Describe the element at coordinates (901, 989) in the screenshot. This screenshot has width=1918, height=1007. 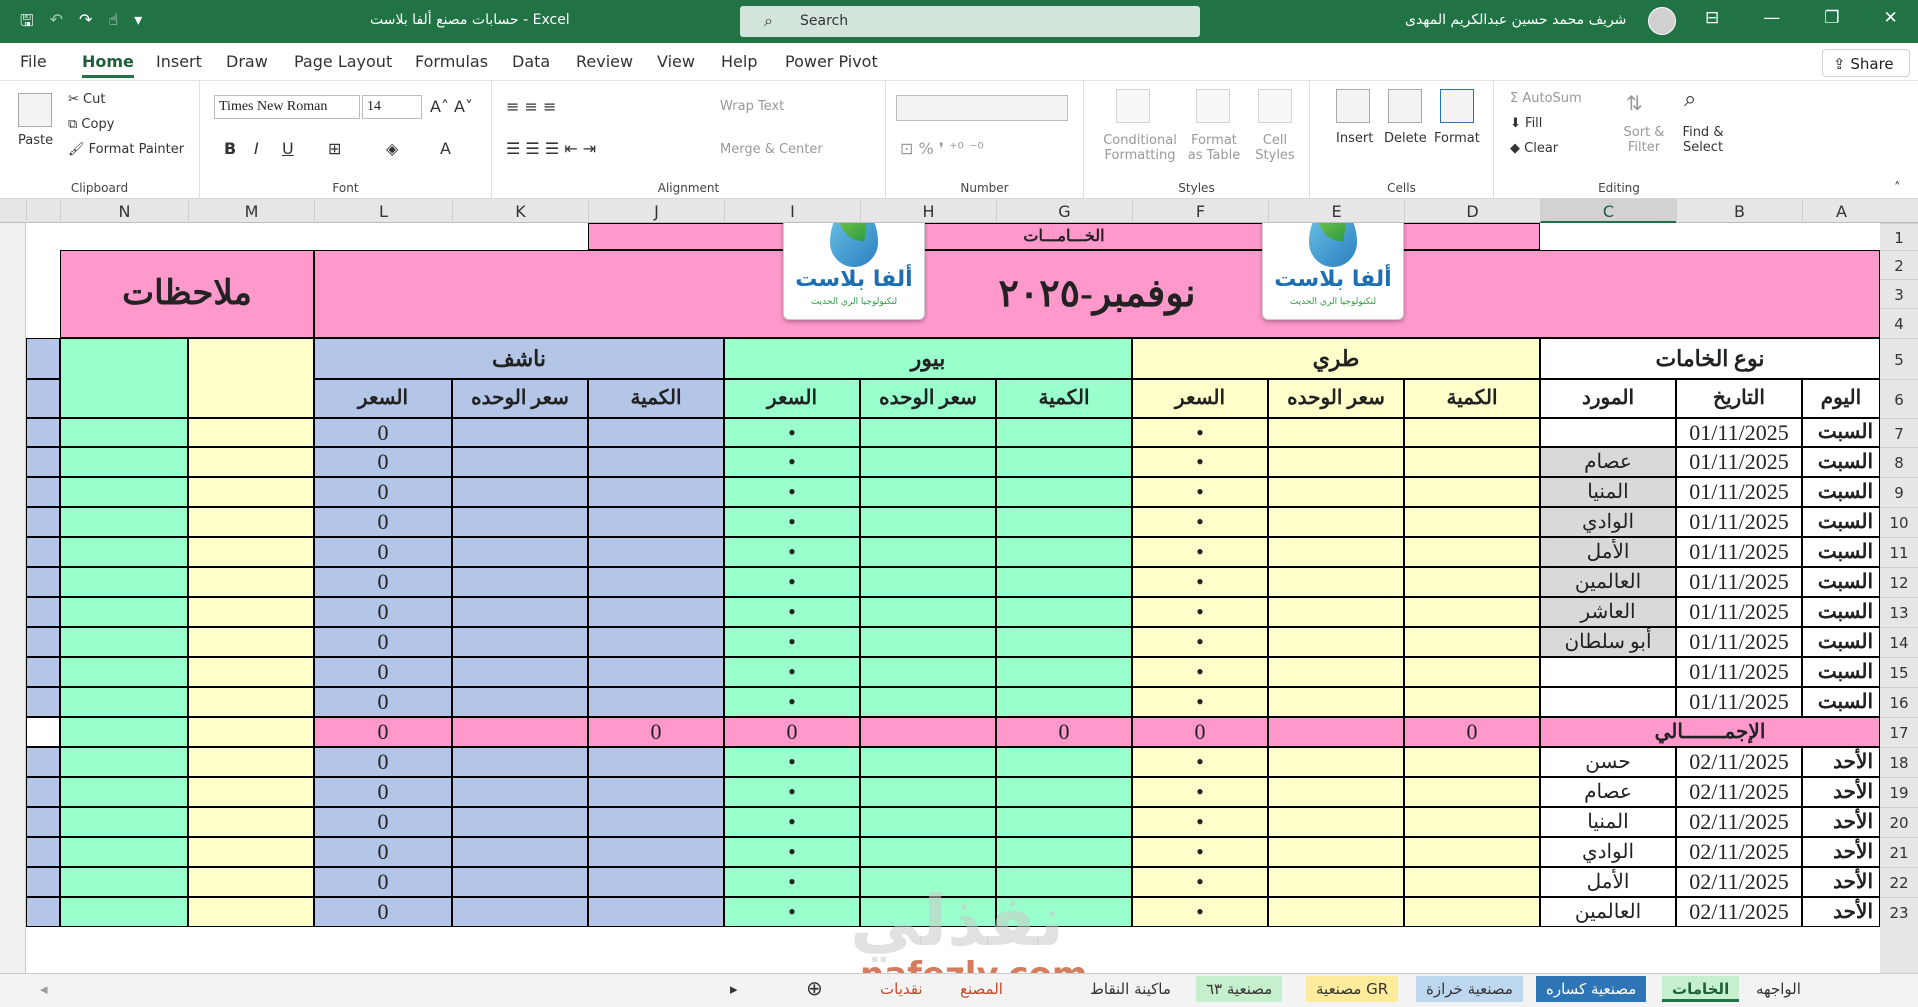
I see `sheet-tab: نقديات` at that location.